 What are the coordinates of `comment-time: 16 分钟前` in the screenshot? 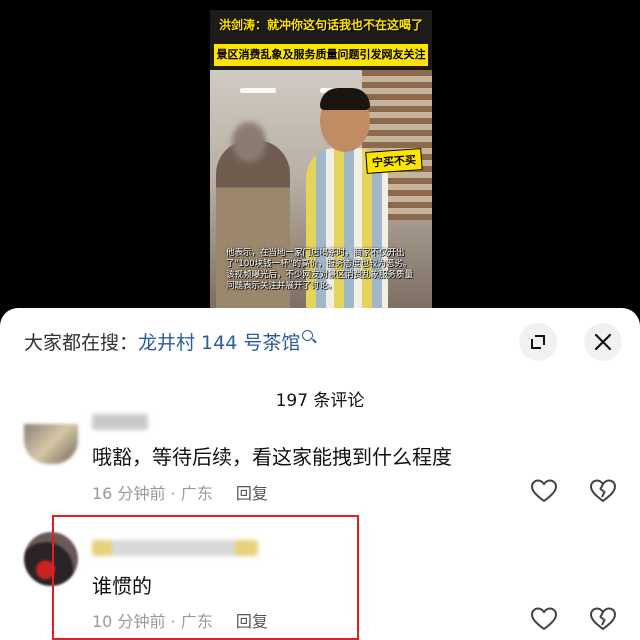 It's located at (129, 493).